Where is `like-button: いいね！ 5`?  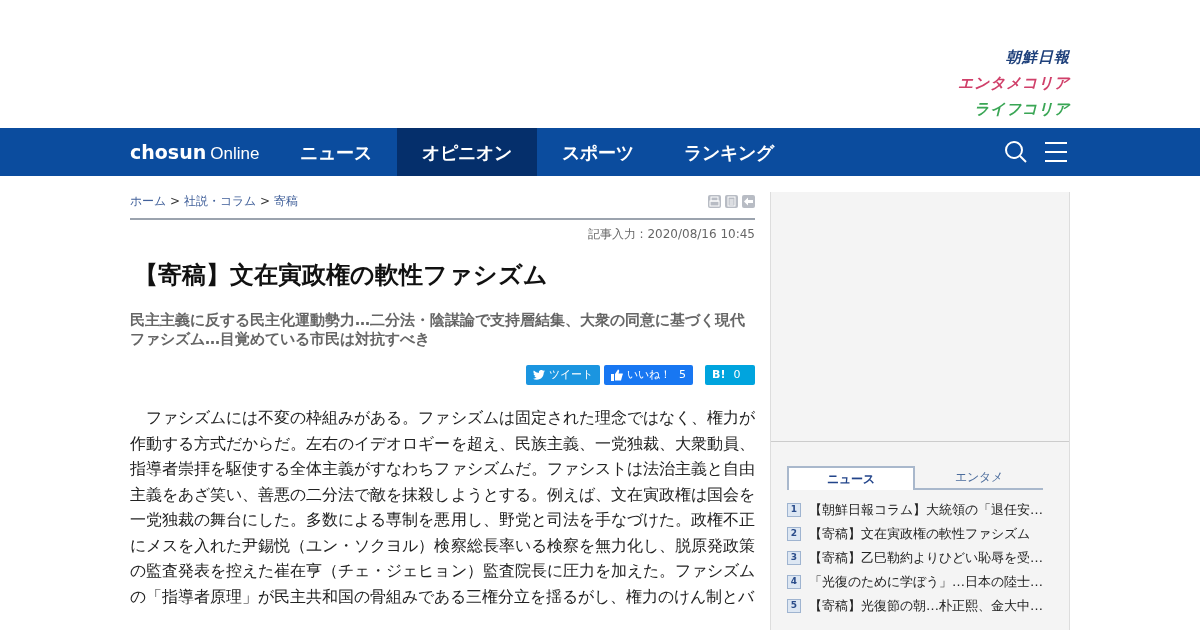 like-button: いいね！ 5 is located at coordinates (648, 375).